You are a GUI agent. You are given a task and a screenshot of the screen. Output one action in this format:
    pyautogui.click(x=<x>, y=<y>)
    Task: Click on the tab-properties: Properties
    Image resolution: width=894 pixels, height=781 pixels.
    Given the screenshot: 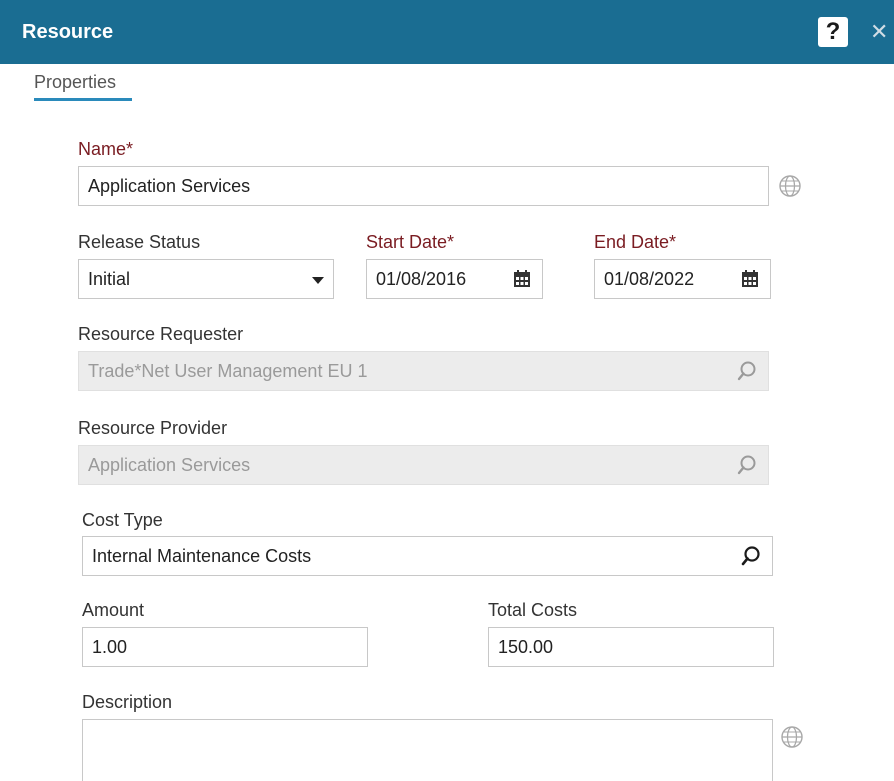 What is the action you would take?
    pyautogui.click(x=75, y=82)
    